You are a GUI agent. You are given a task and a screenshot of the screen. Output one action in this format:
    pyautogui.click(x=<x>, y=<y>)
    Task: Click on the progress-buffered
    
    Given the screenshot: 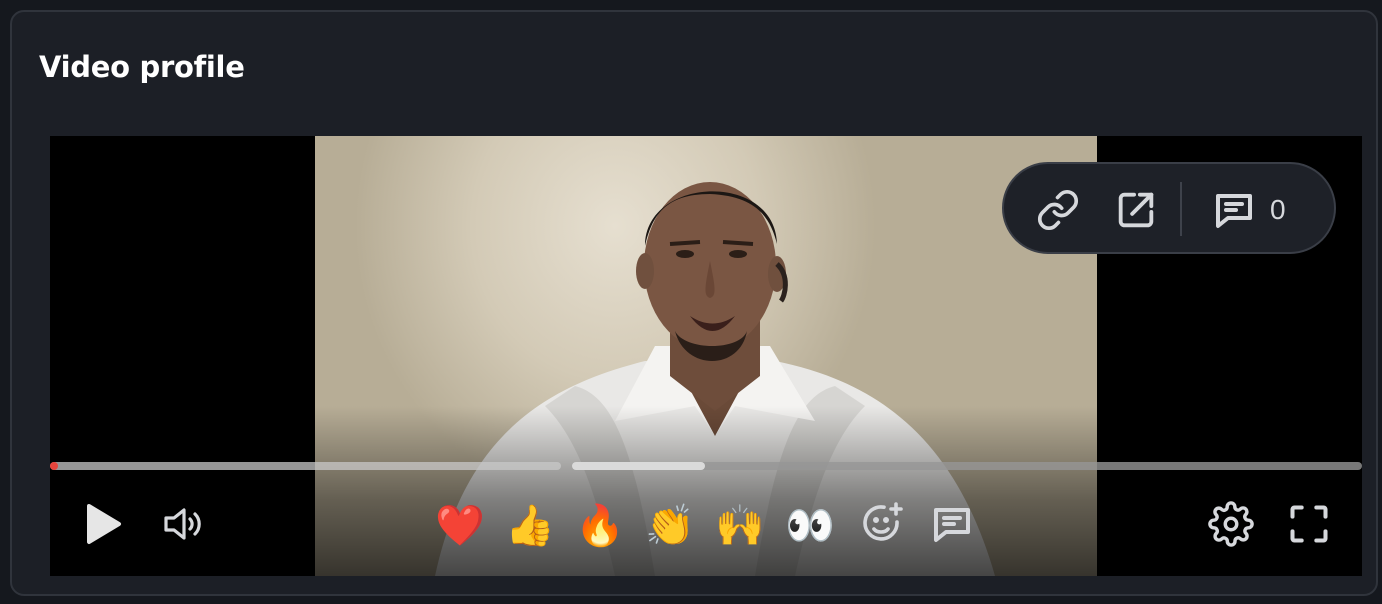 What is the action you would take?
    pyautogui.click(x=638, y=466)
    